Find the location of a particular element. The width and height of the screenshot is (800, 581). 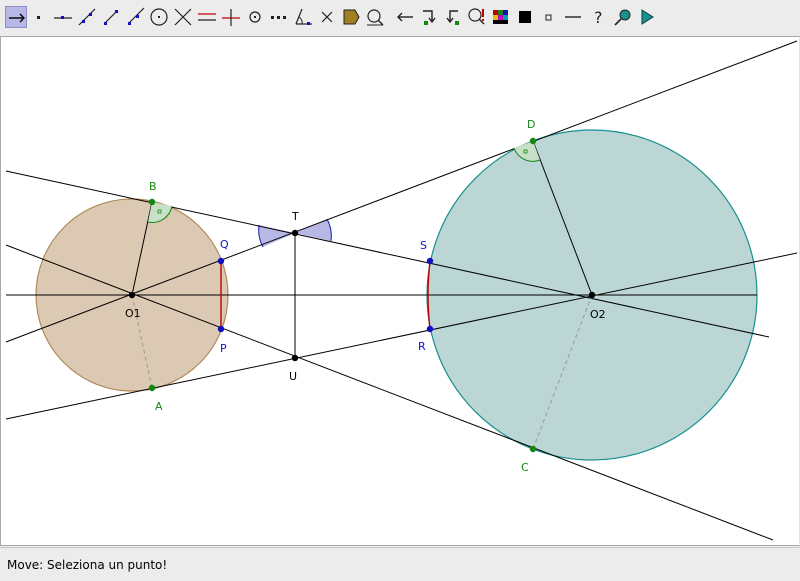

point-p is located at coordinates (221, 329).